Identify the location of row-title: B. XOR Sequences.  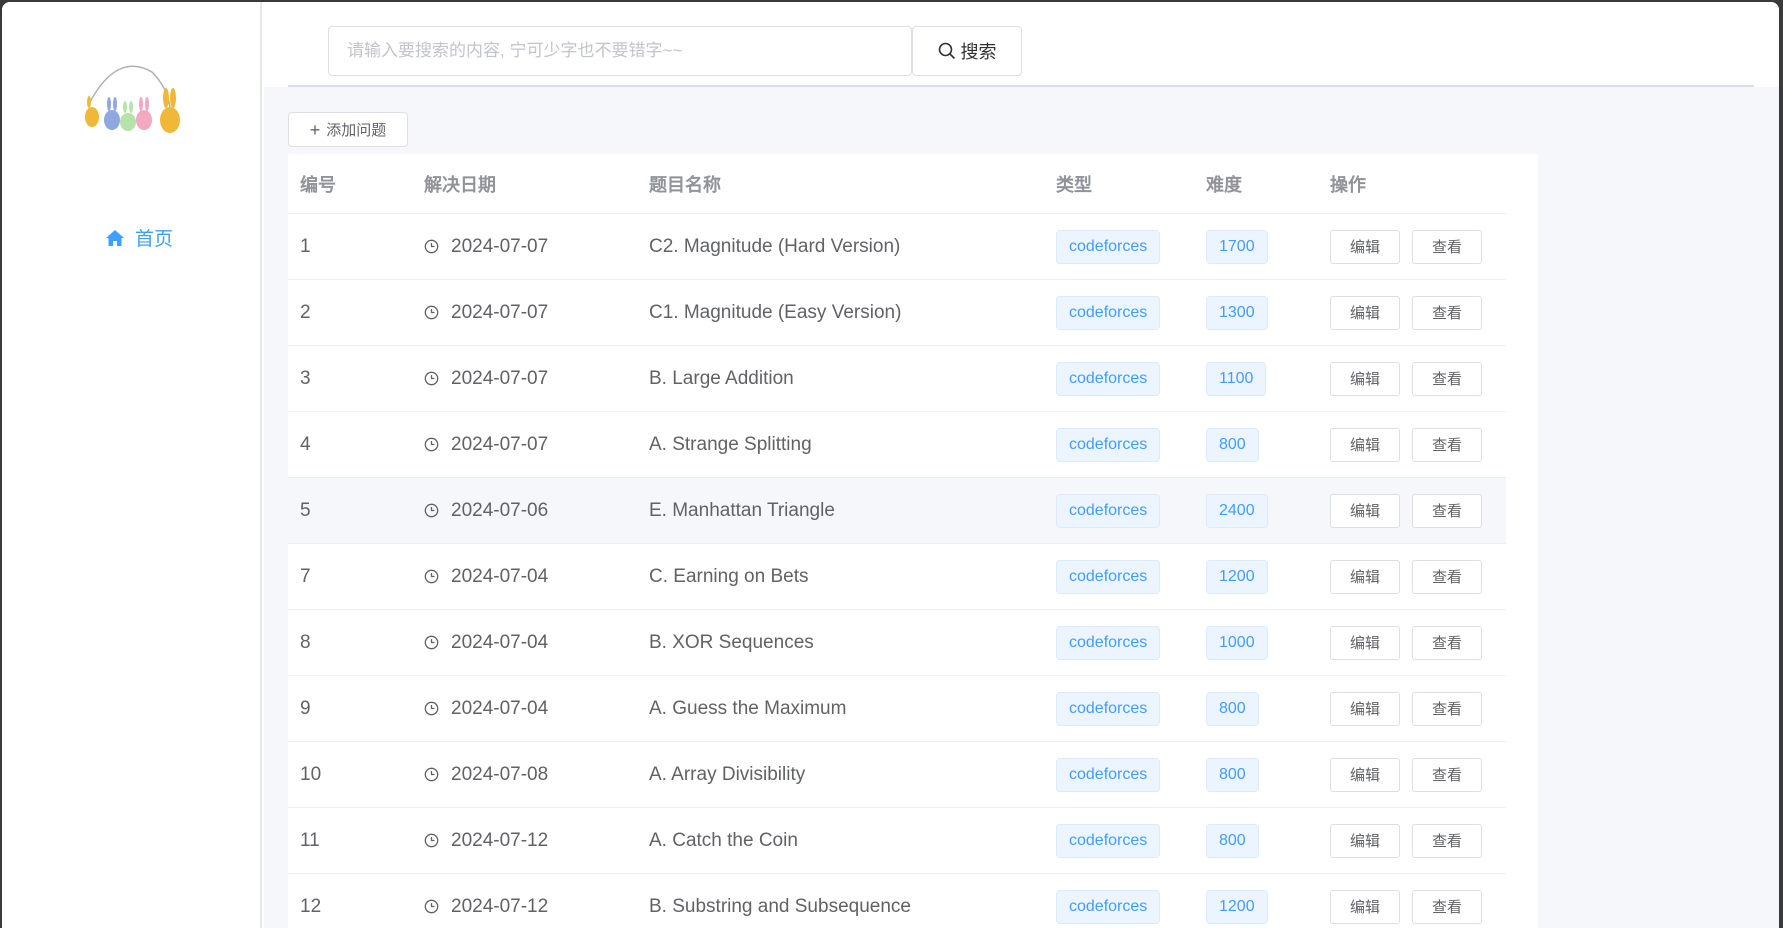
(731, 642).